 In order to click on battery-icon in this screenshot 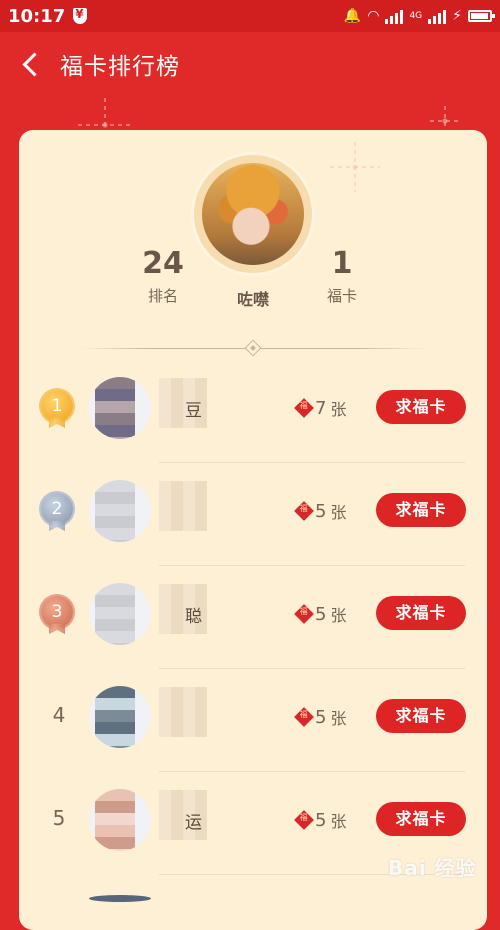, I will do `click(481, 16)`.